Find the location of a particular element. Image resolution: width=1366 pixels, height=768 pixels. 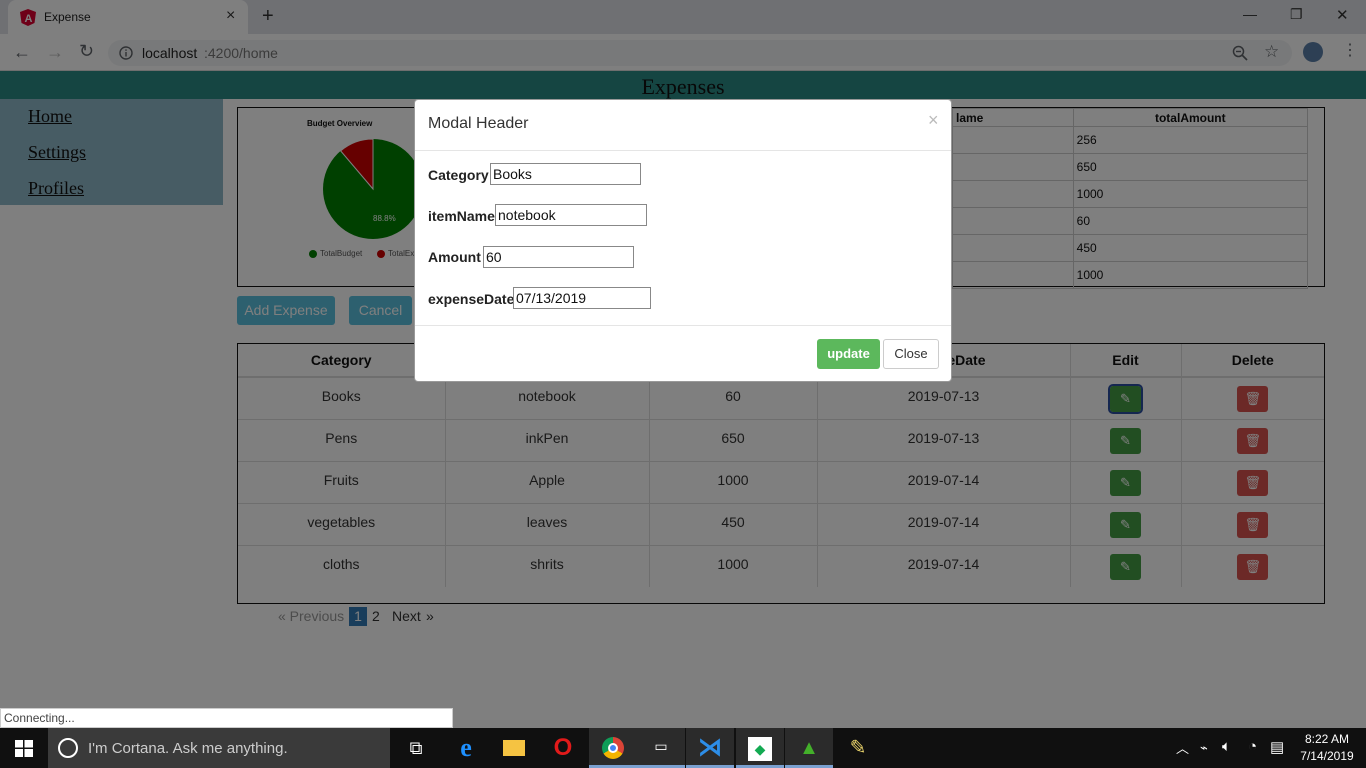

cortana-icon is located at coordinates (68, 748).